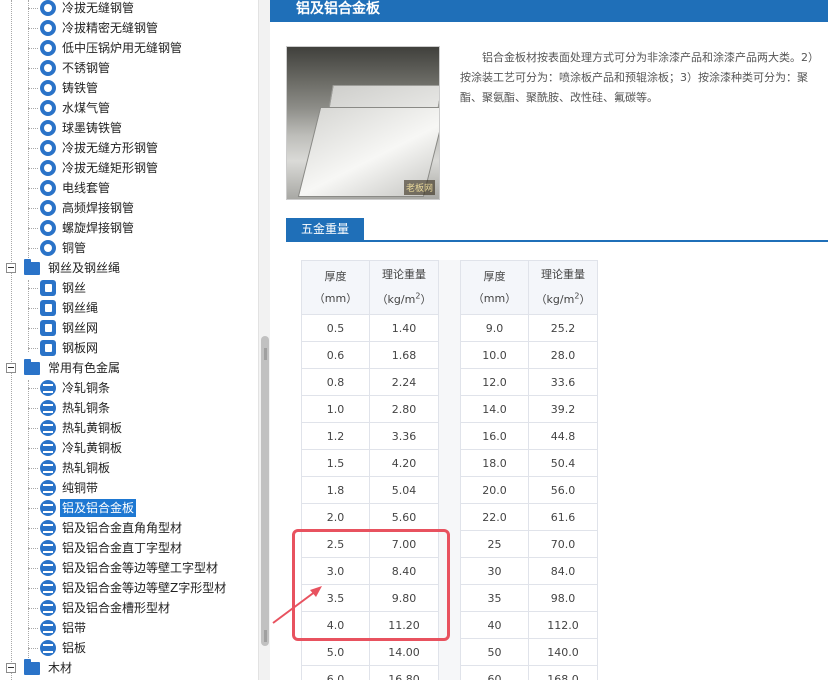 The height and width of the screenshot is (680, 828). Describe the element at coordinates (563, 355) in the screenshot. I see `cell-weight: 28.0` at that location.